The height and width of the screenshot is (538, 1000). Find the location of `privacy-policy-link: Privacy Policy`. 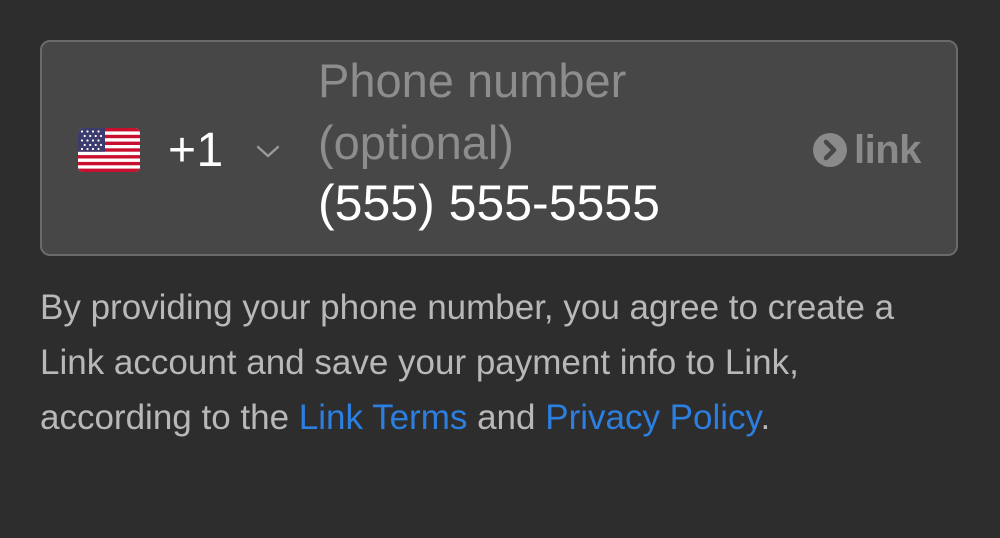

privacy-policy-link: Privacy Policy is located at coordinates (652, 417).